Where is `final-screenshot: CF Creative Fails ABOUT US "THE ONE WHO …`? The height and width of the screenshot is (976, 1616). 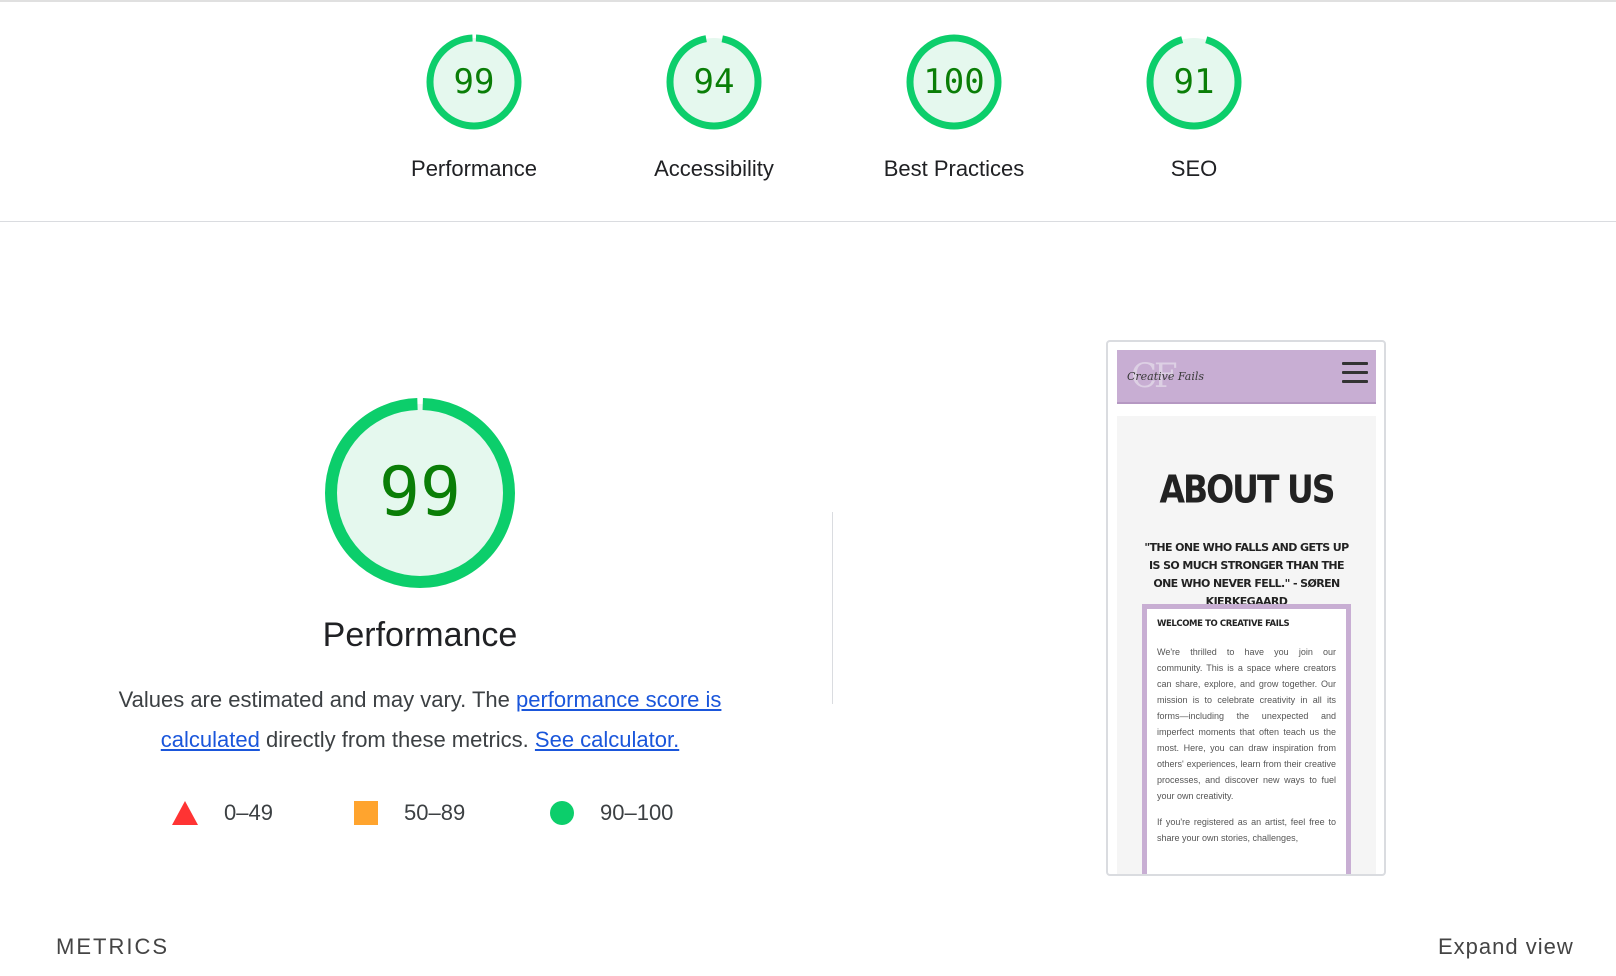 final-screenshot: CF Creative Fails ABOUT US "THE ONE WHO … is located at coordinates (1246, 608).